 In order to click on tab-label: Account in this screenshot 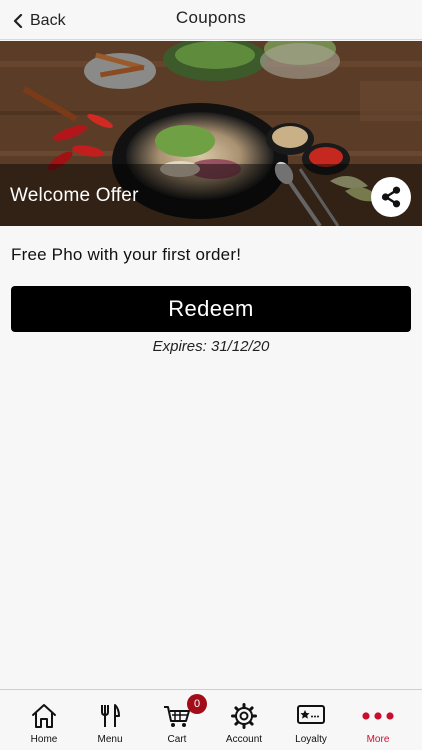, I will do `click(244, 739)`.